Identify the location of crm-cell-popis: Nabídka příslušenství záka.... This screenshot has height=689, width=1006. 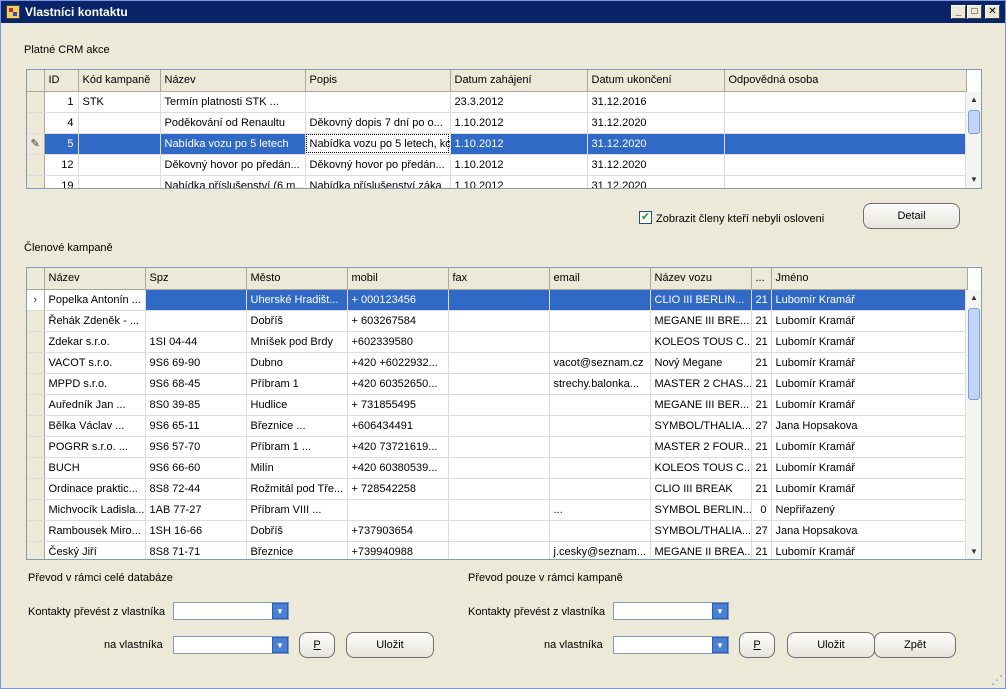
(378, 181).